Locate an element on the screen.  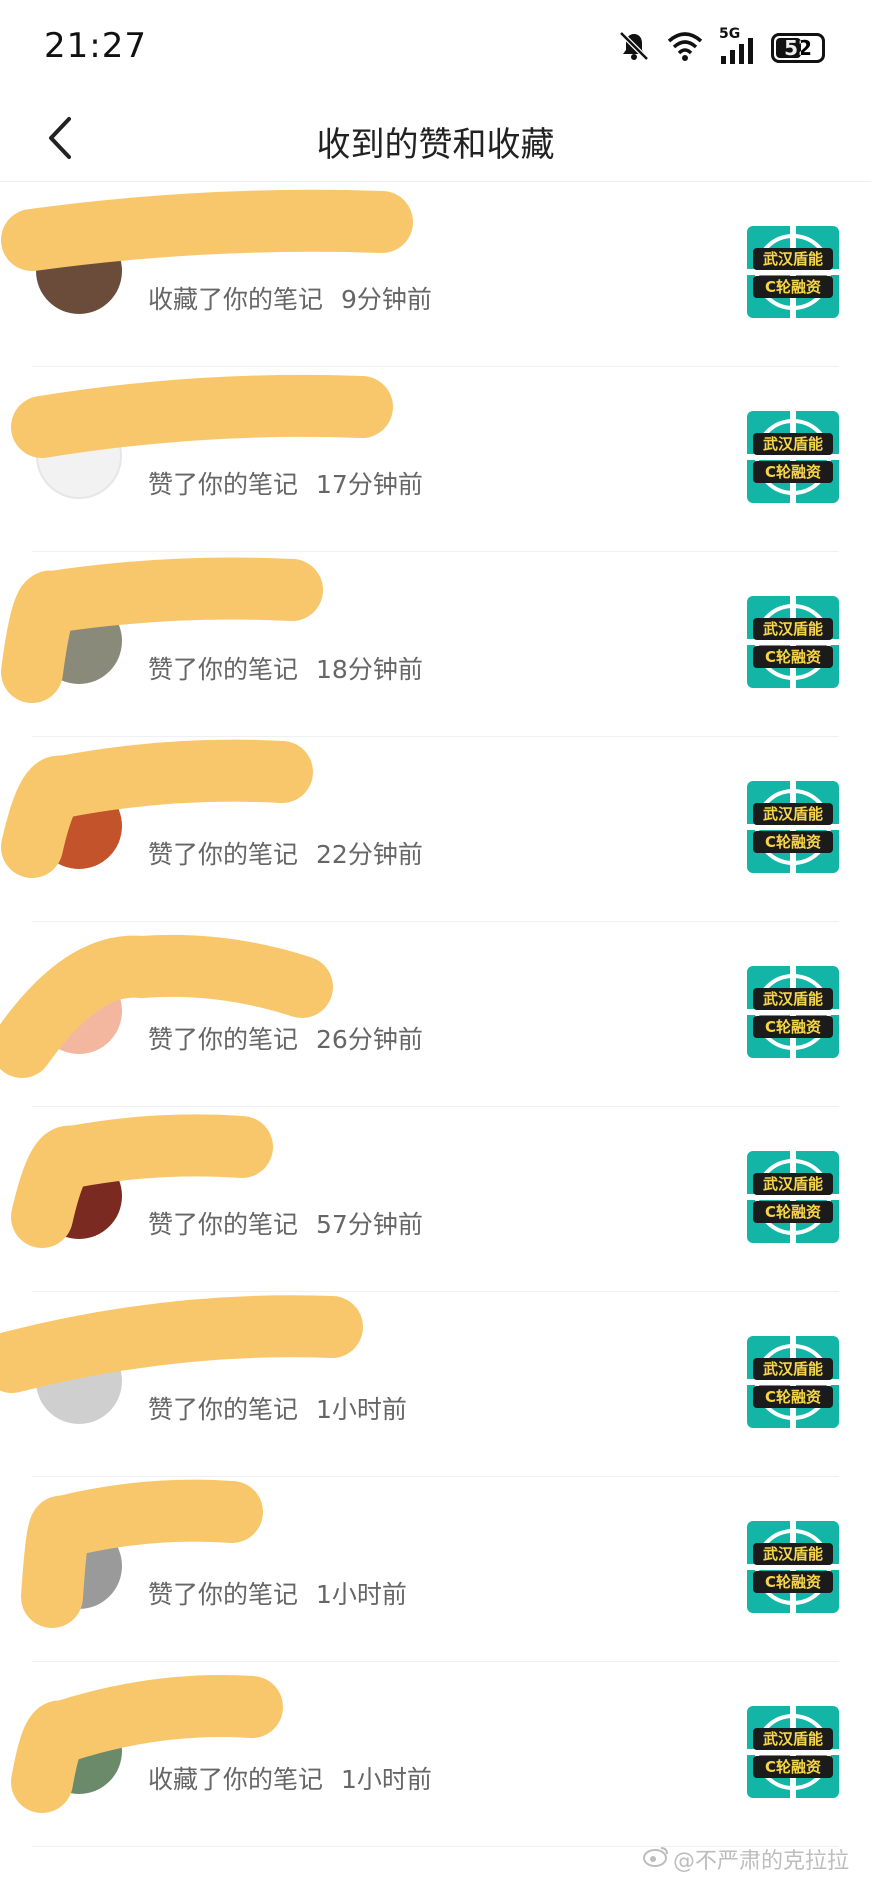
notification-text: 收藏了你的笔记 1小时前 is located at coordinates (290, 1778).